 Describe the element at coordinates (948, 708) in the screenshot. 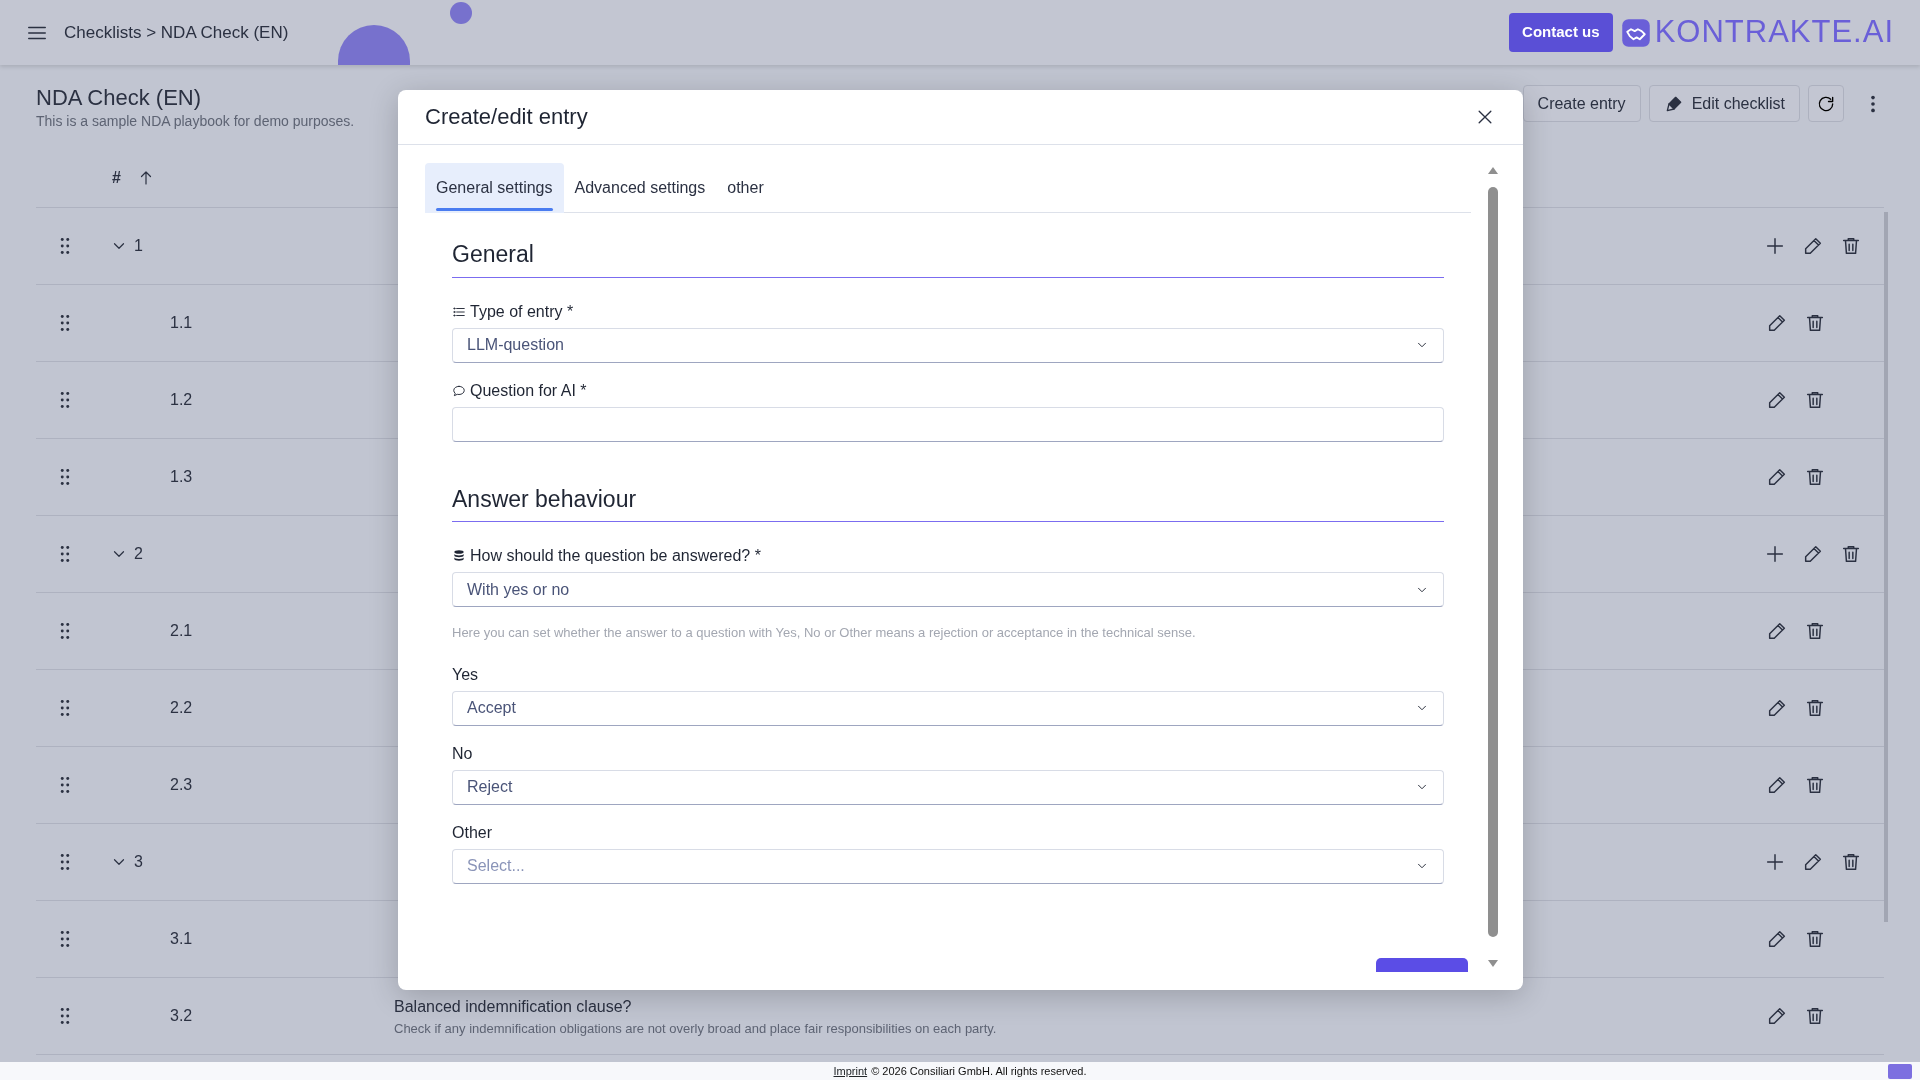

I see `dropdown-field: Accept` at that location.